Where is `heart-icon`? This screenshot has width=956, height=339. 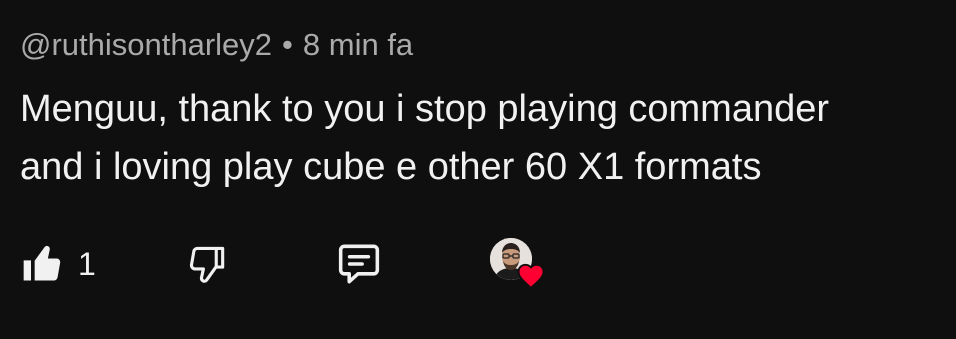 heart-icon is located at coordinates (531, 276).